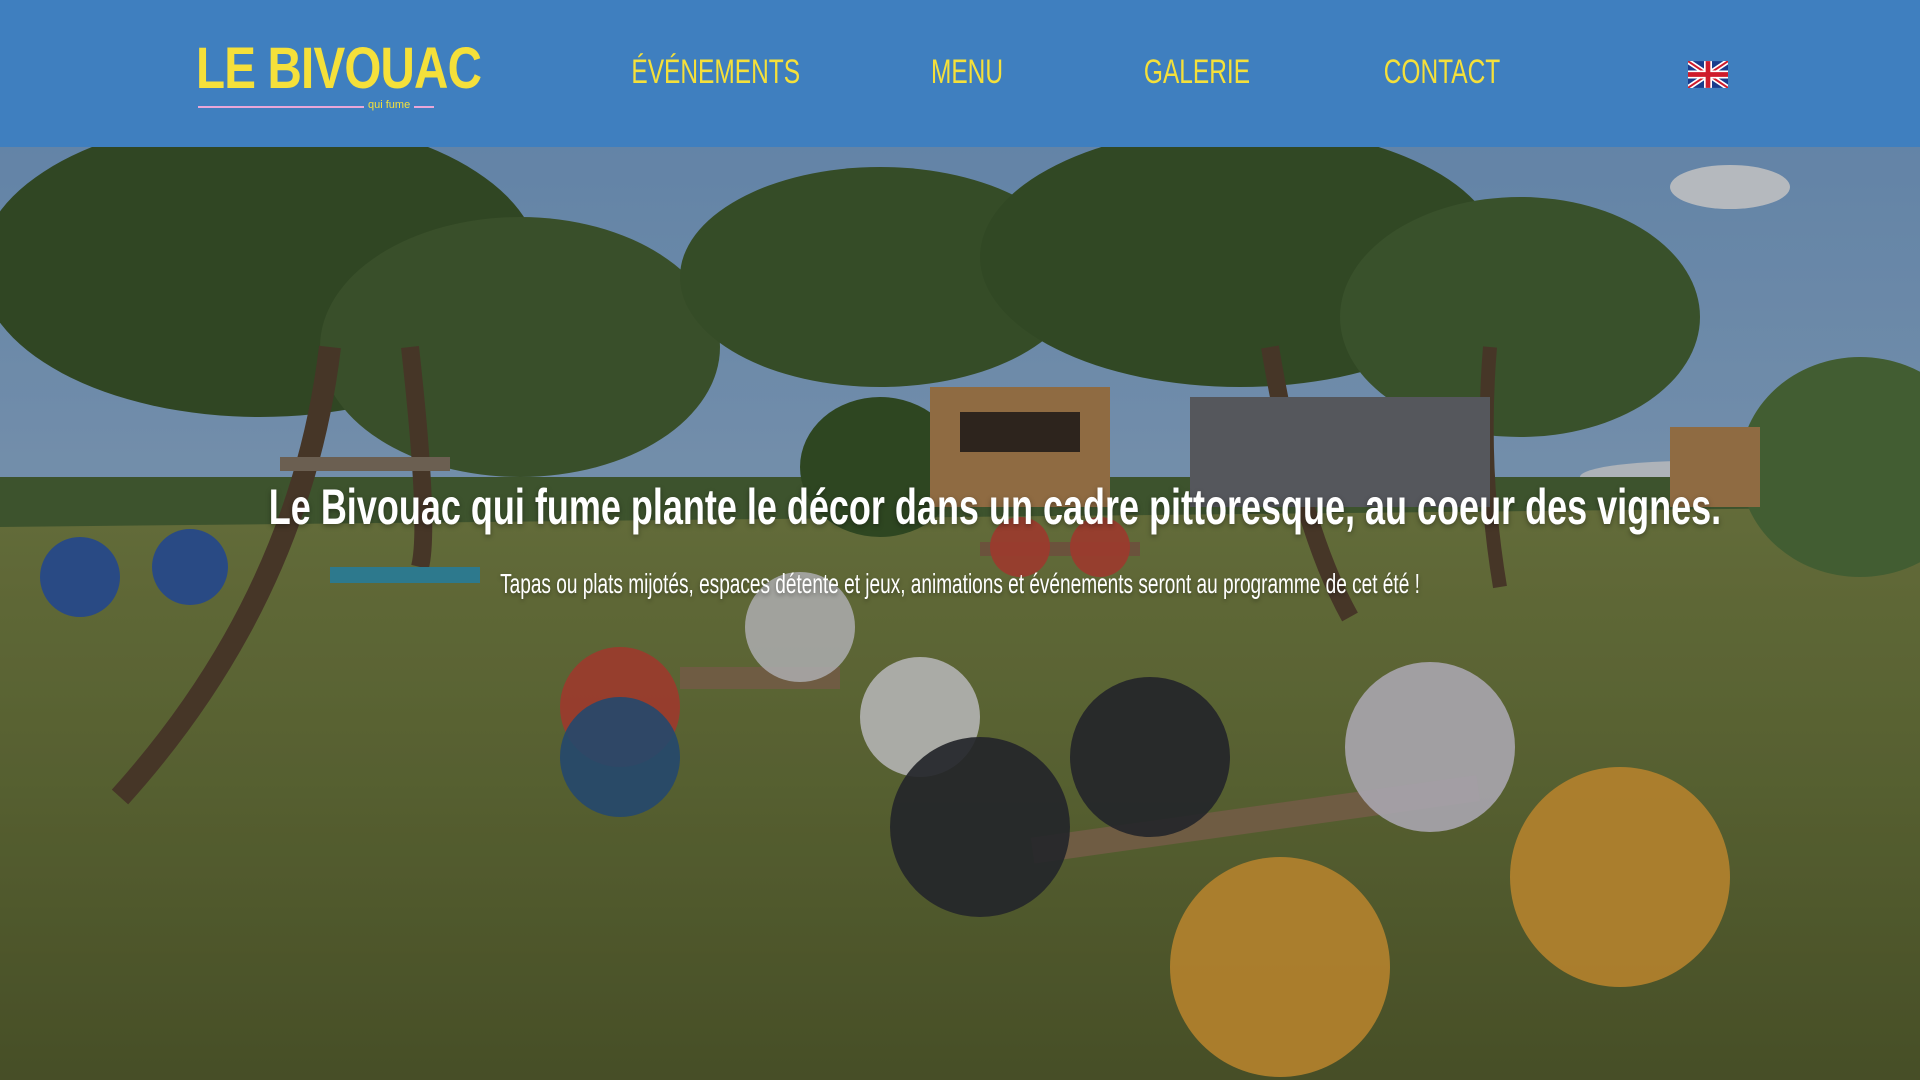 The image size is (1920, 1080). I want to click on nav-menu: MENU, so click(966, 72).